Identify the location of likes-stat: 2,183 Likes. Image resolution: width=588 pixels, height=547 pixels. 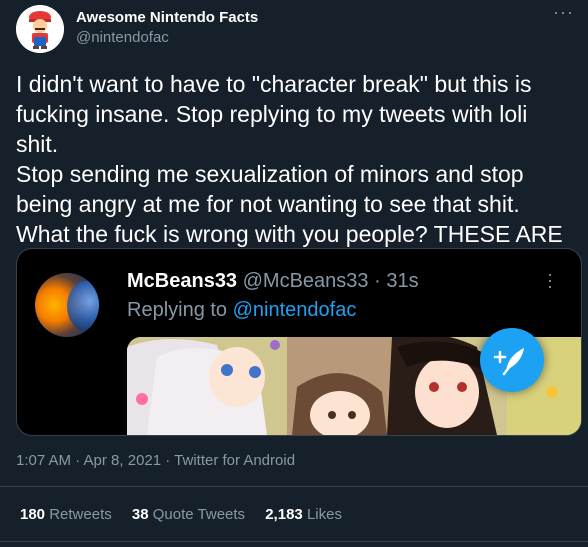
(303, 514).